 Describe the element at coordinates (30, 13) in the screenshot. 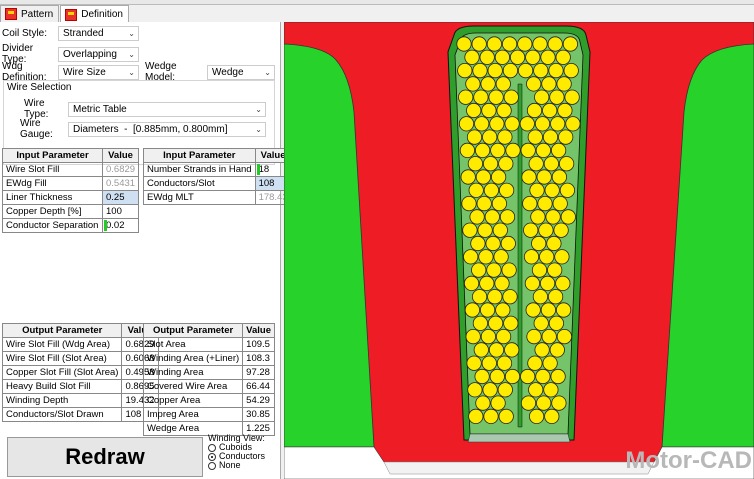

I see `tab-pattern: Pattern` at that location.